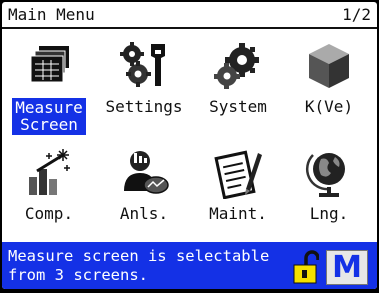  I want to click on page-indicator: 1/2, so click(356, 14).